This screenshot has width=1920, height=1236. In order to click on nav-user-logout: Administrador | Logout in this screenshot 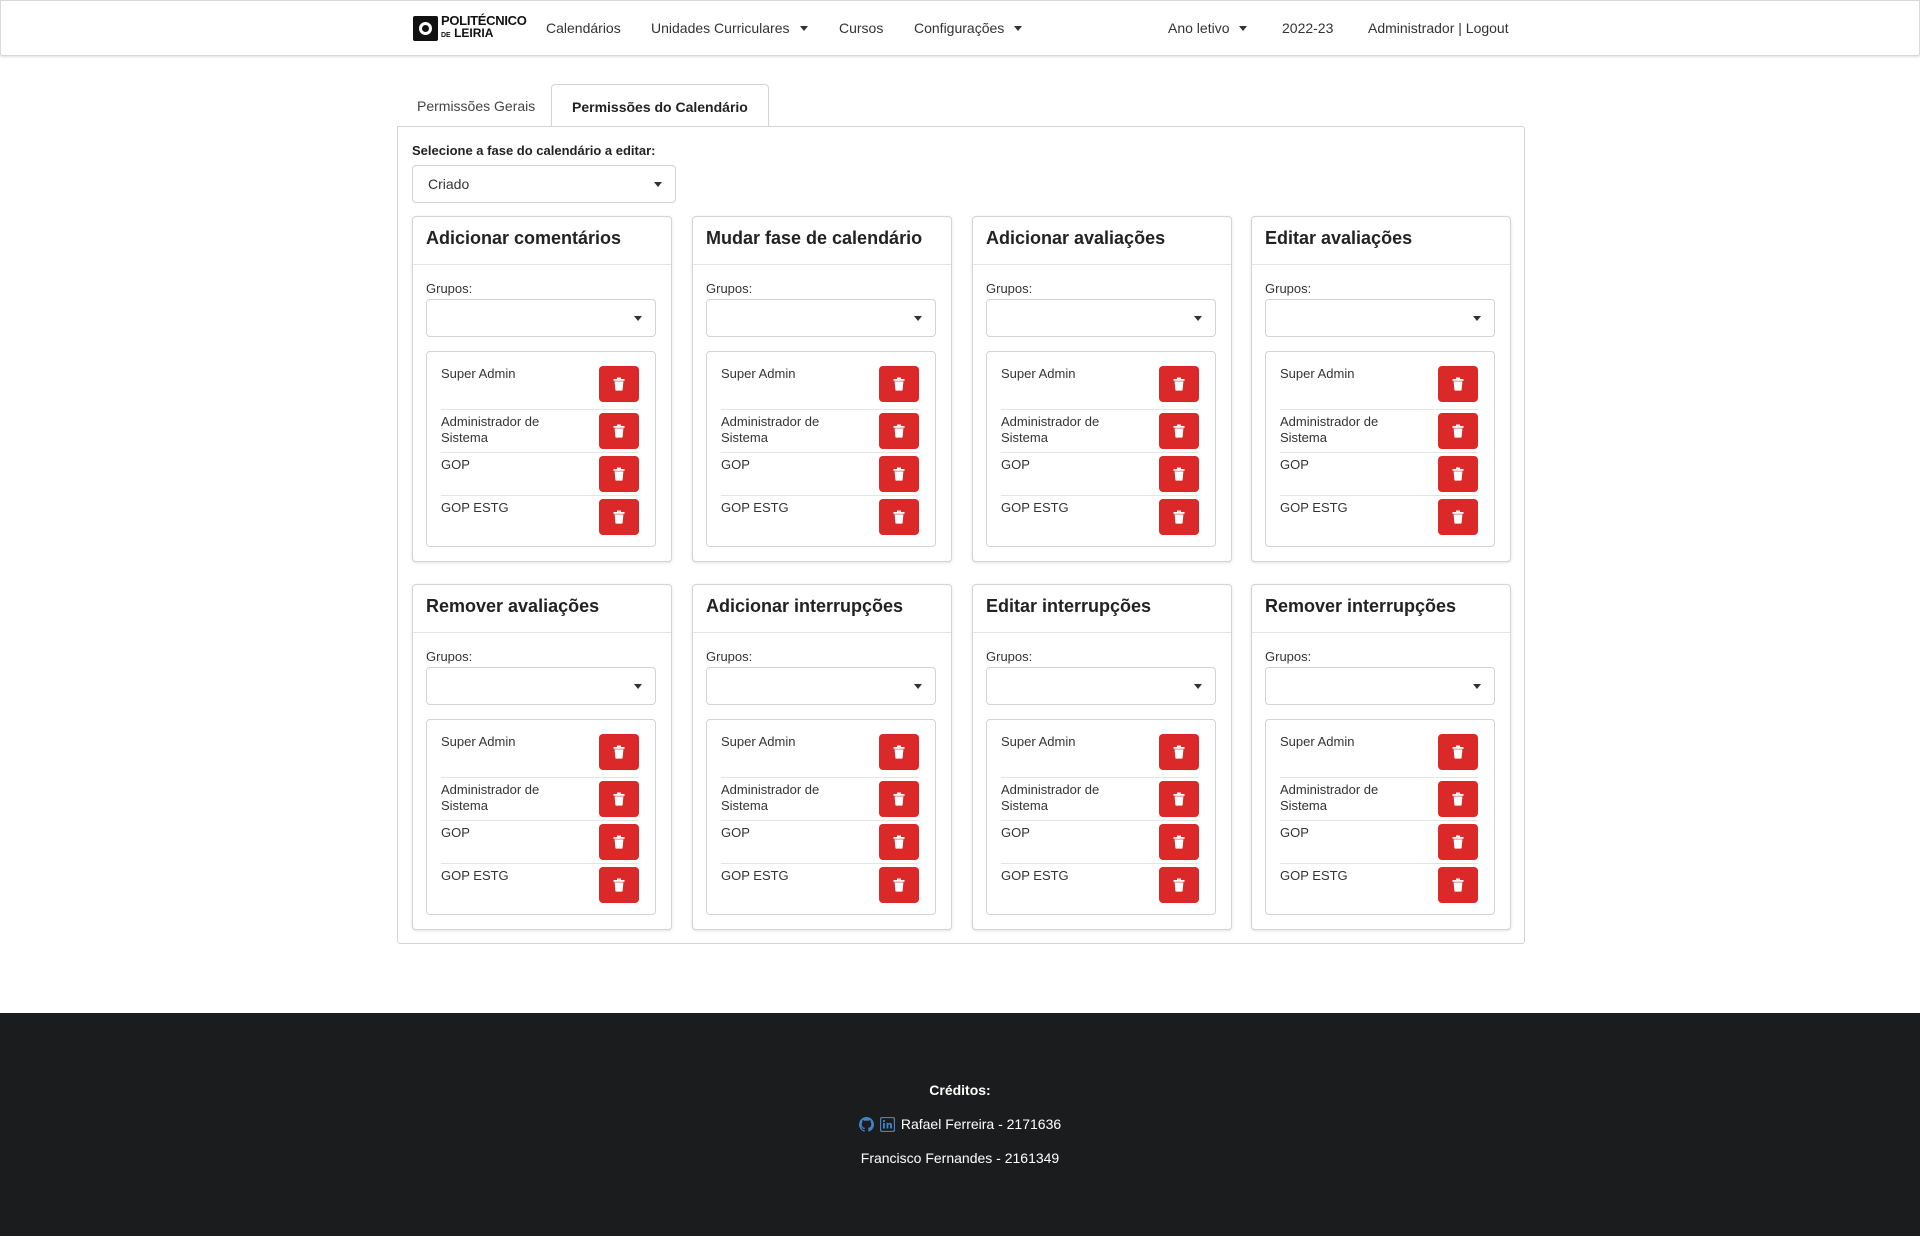, I will do `click(1438, 28)`.